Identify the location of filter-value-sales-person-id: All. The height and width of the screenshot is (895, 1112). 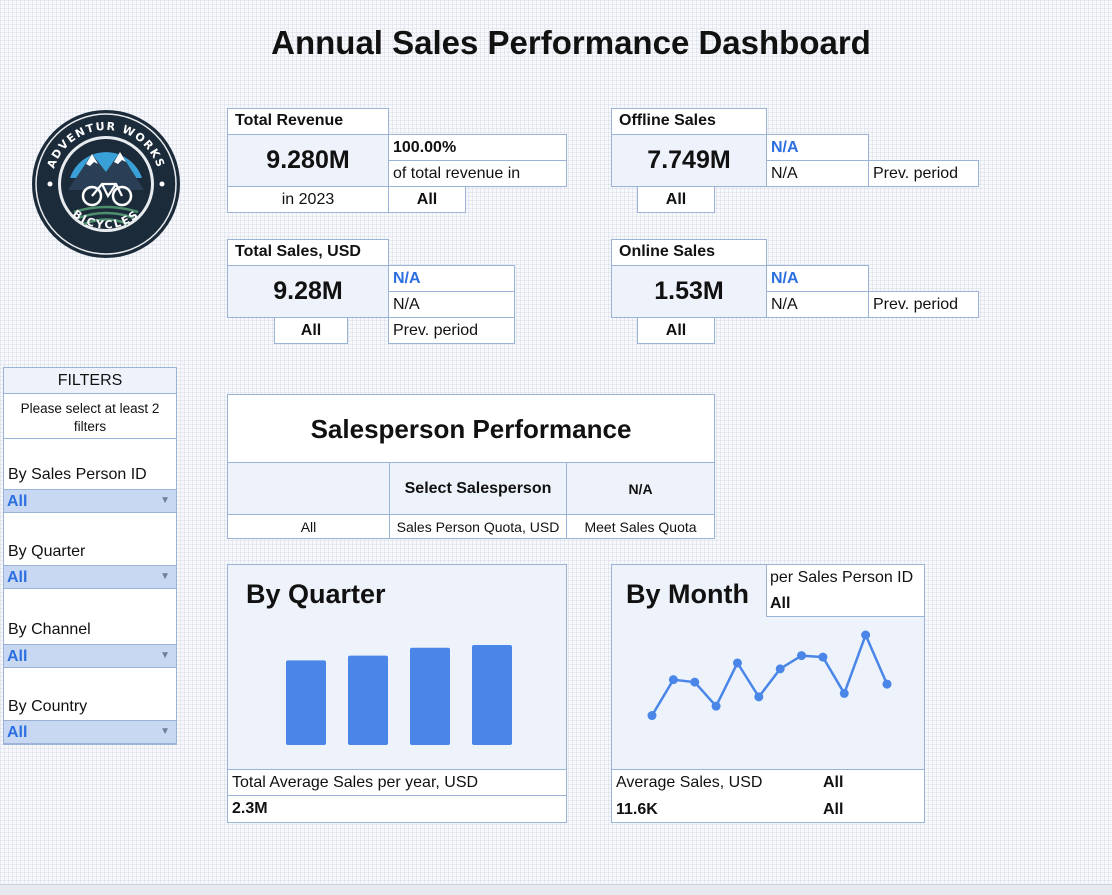
(17, 501).